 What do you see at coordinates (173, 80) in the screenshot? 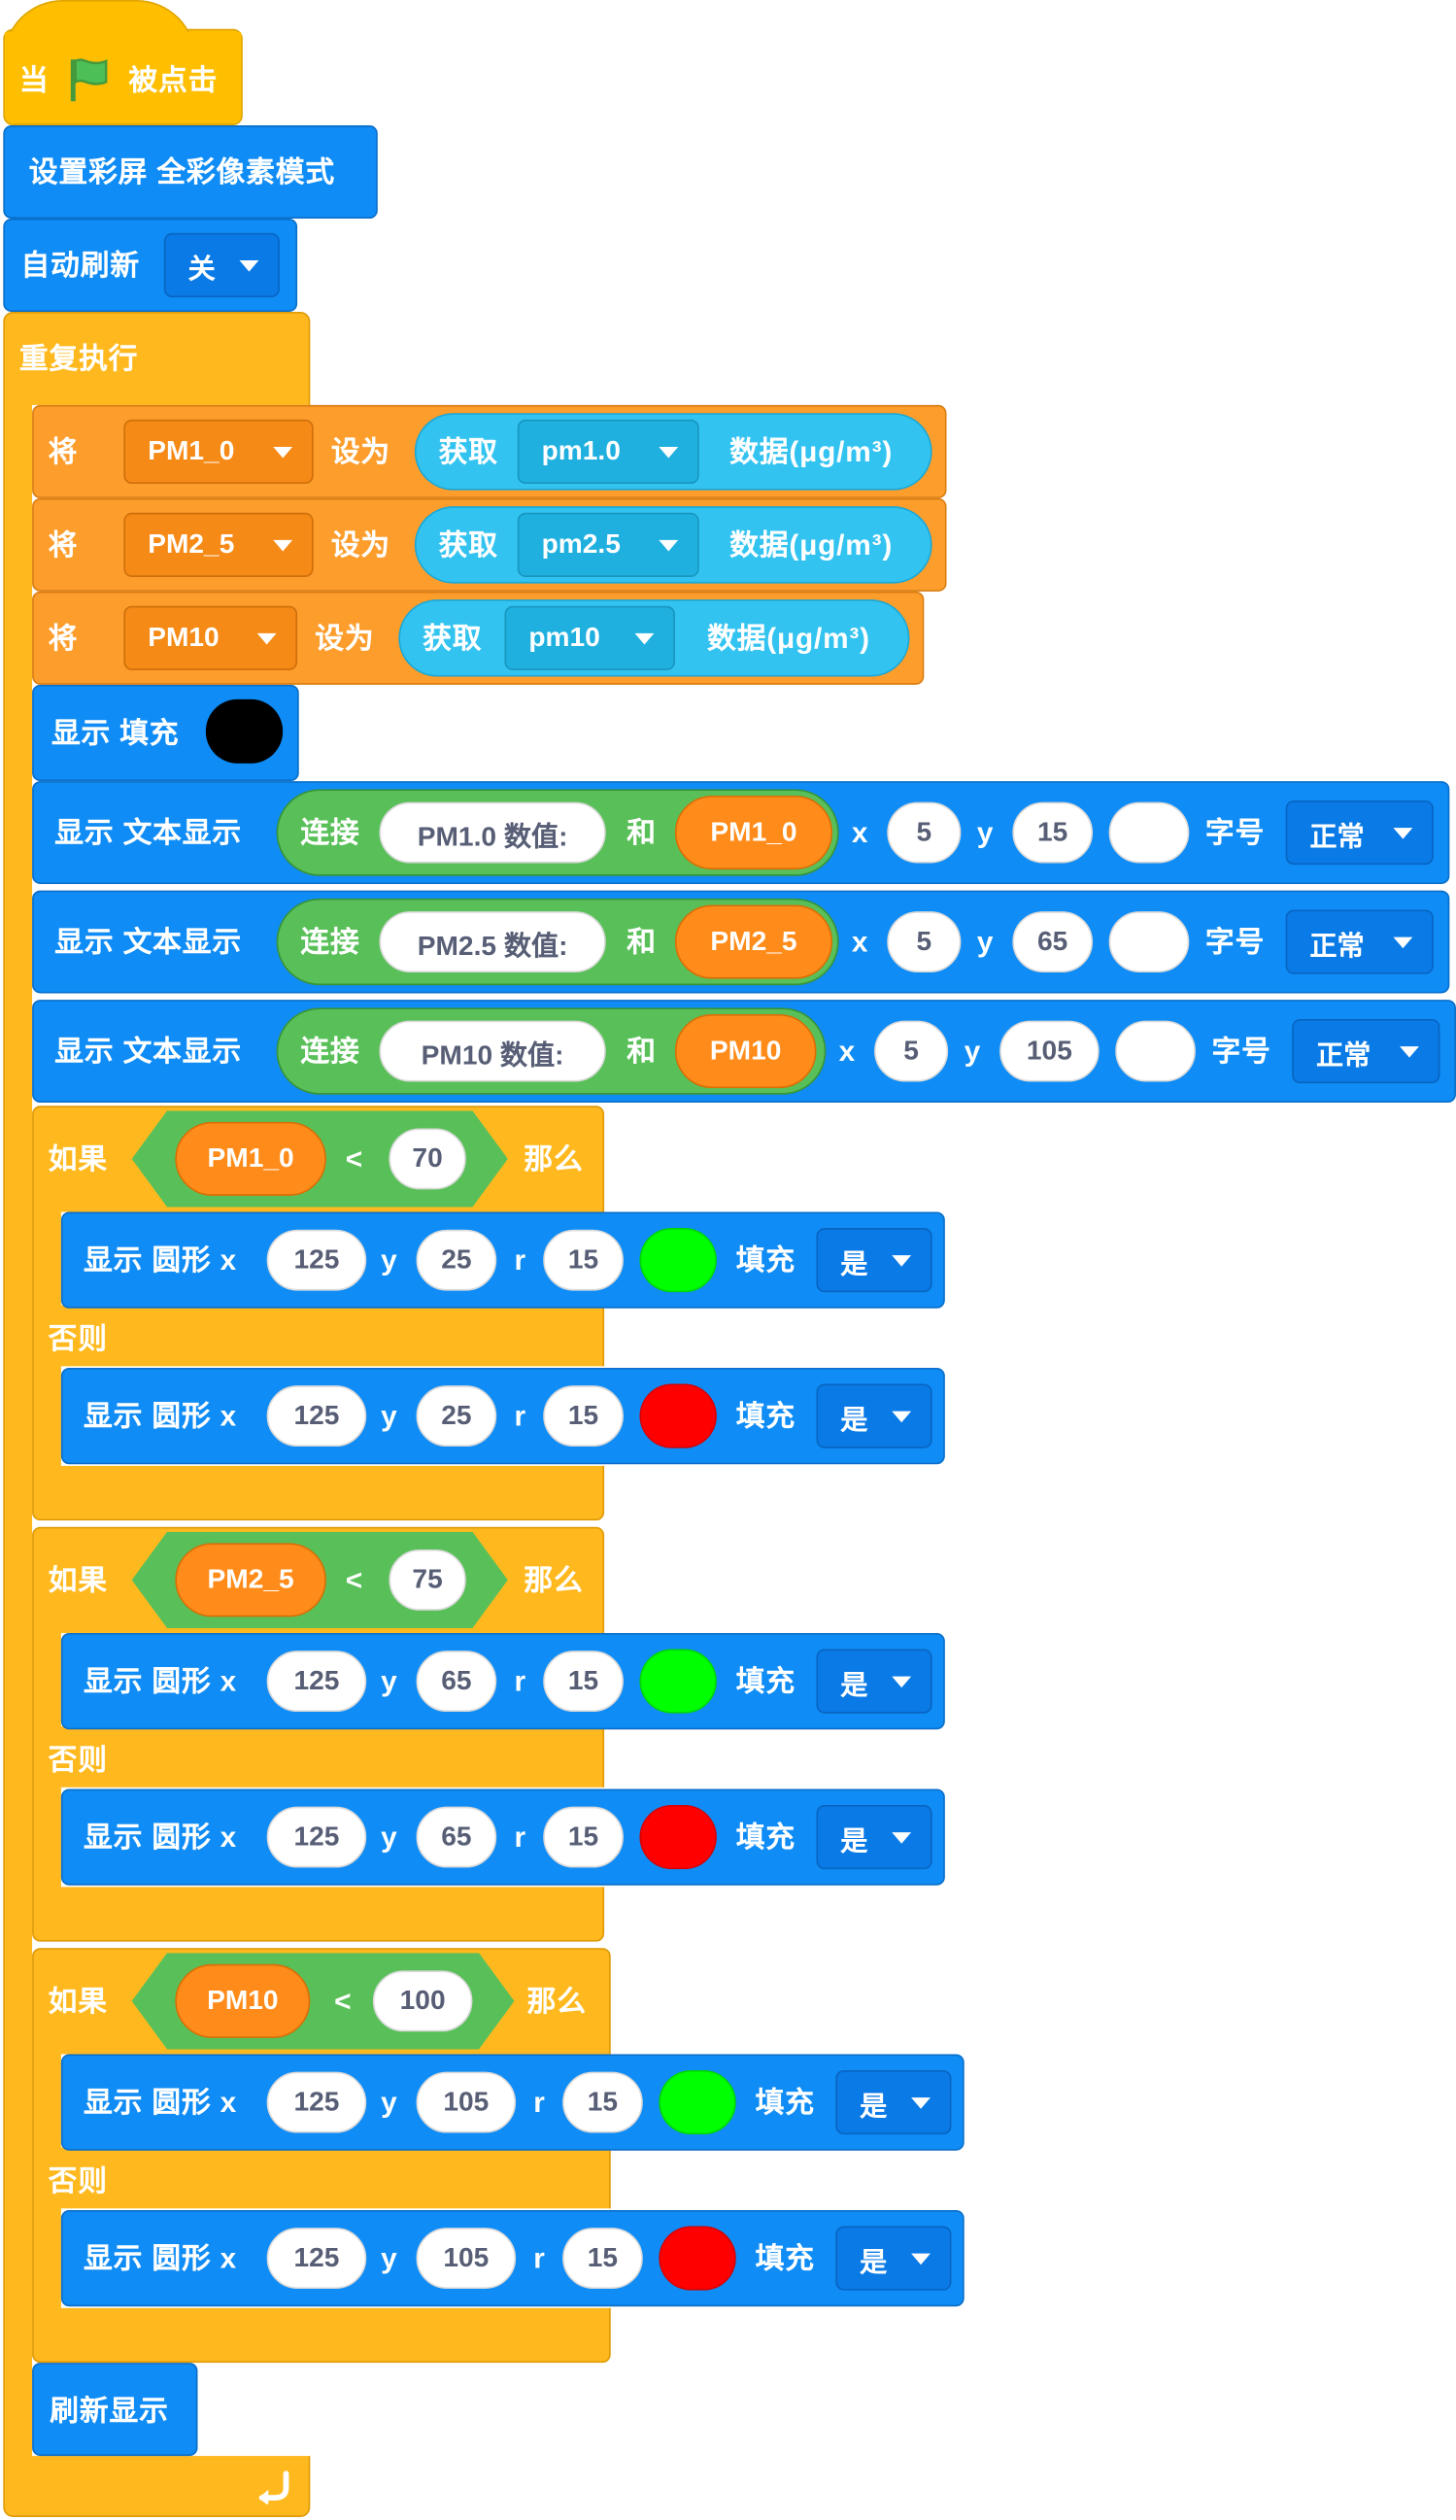
I see `hat-suffix-label: 被点击` at bounding box center [173, 80].